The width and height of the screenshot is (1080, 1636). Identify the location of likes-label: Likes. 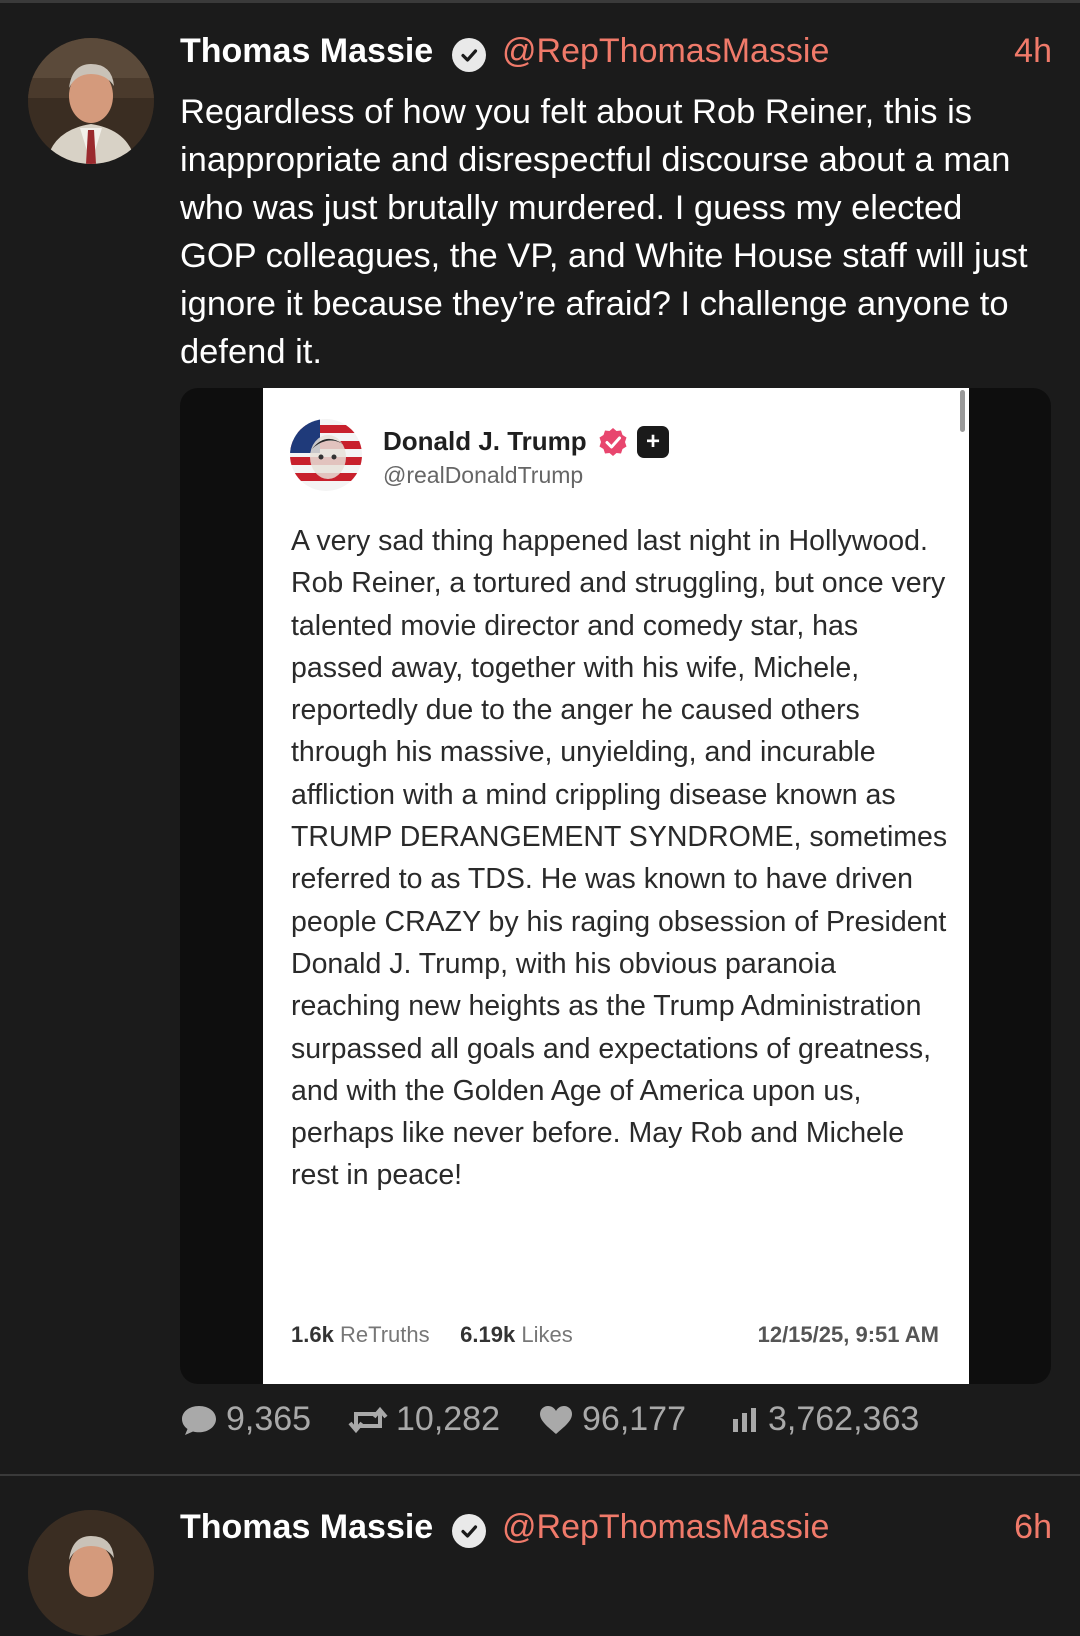
(547, 1334).